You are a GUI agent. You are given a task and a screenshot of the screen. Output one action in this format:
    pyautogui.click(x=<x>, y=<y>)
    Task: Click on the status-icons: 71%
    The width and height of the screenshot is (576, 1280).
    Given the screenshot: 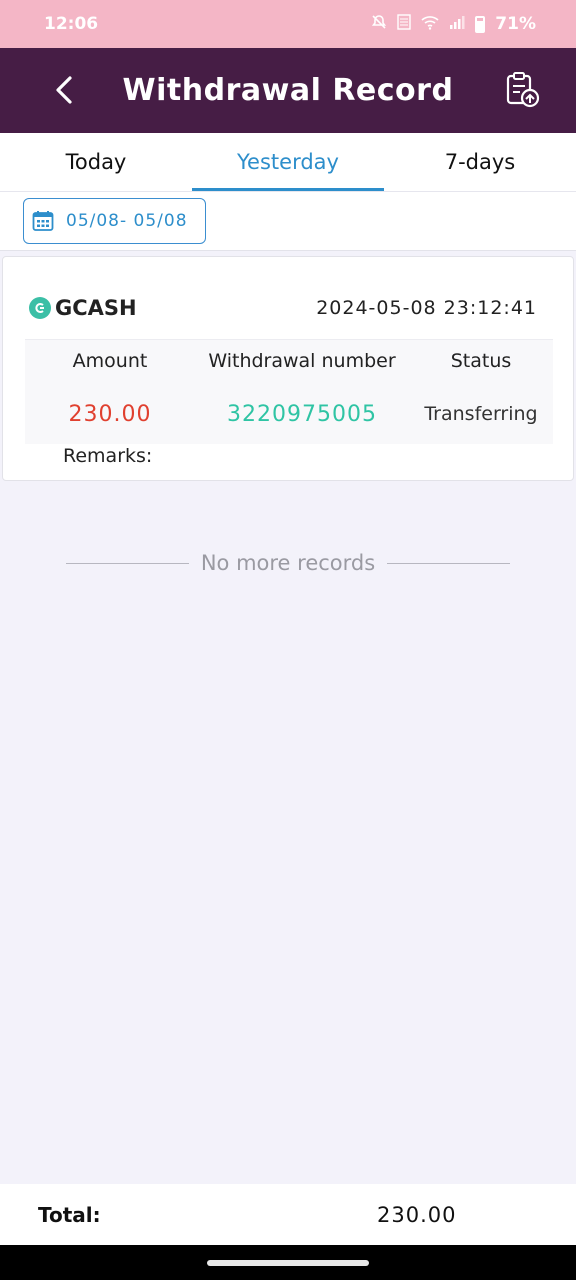 What is the action you would take?
    pyautogui.click(x=453, y=24)
    